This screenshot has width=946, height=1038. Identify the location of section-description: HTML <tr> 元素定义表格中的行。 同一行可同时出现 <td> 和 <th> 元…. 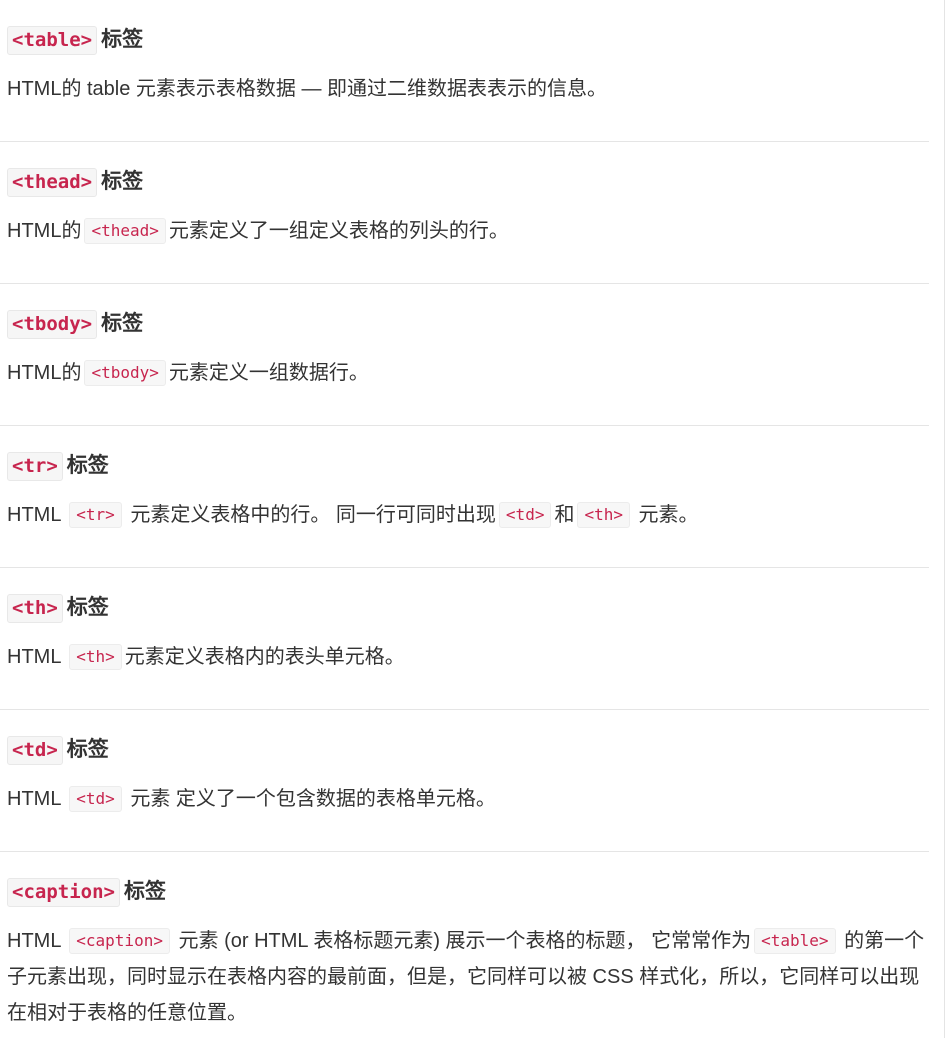
(467, 515).